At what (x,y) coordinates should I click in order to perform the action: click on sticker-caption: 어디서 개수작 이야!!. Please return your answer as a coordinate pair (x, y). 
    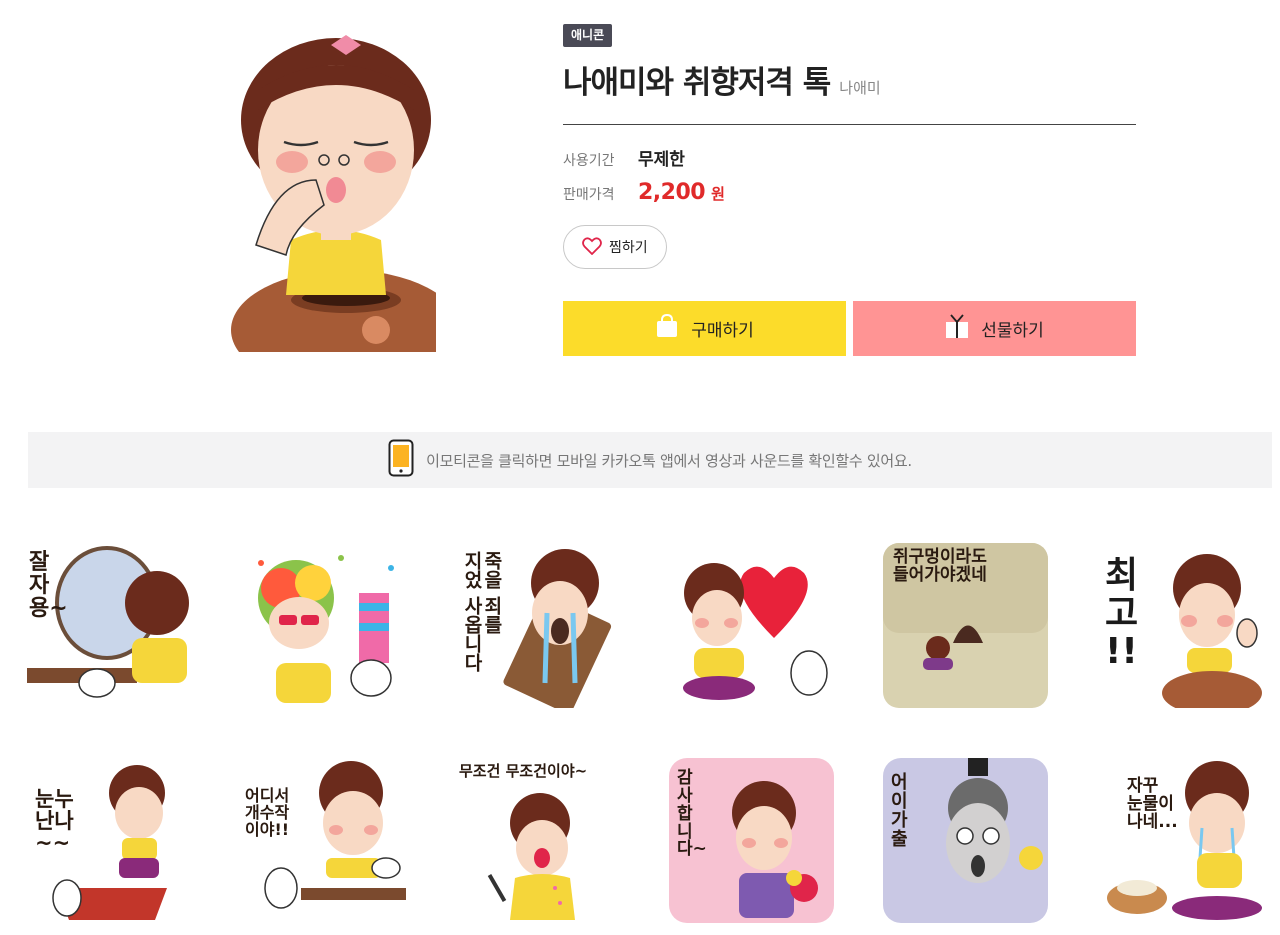
    Looking at the image, I should click on (267, 812).